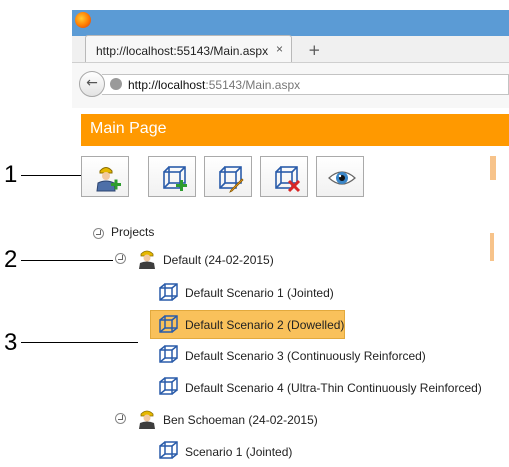 This screenshot has height=467, width=509. I want to click on edit-scenario-button, so click(228, 176).